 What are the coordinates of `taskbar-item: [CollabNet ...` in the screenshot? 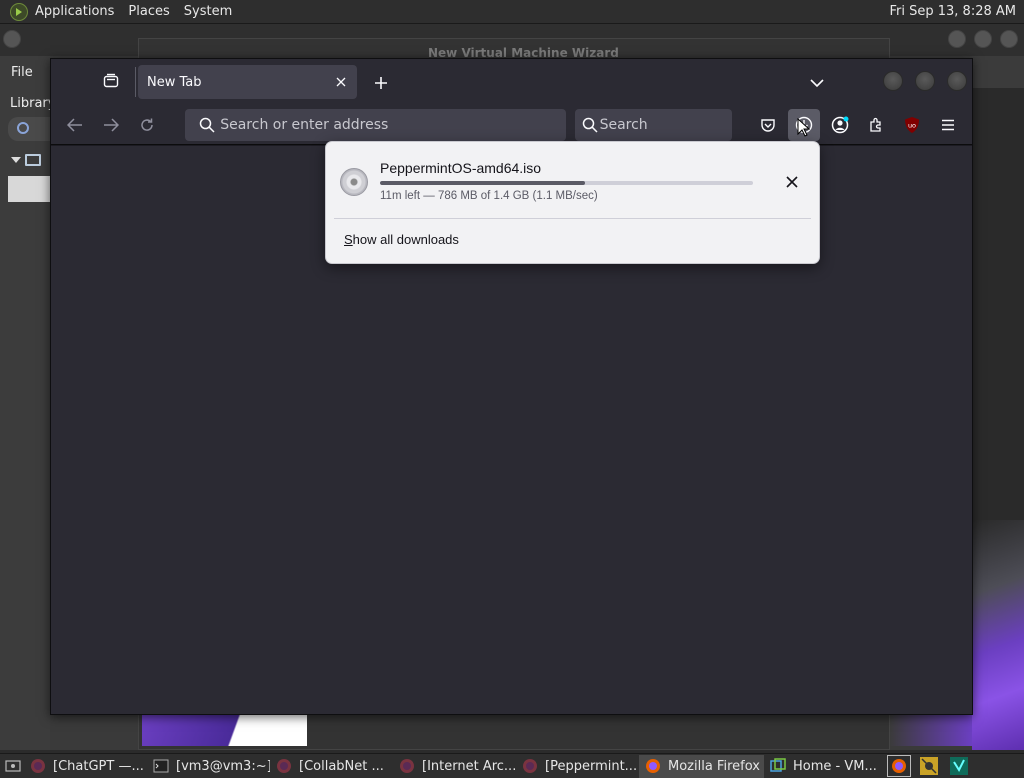 It's located at (331, 766).